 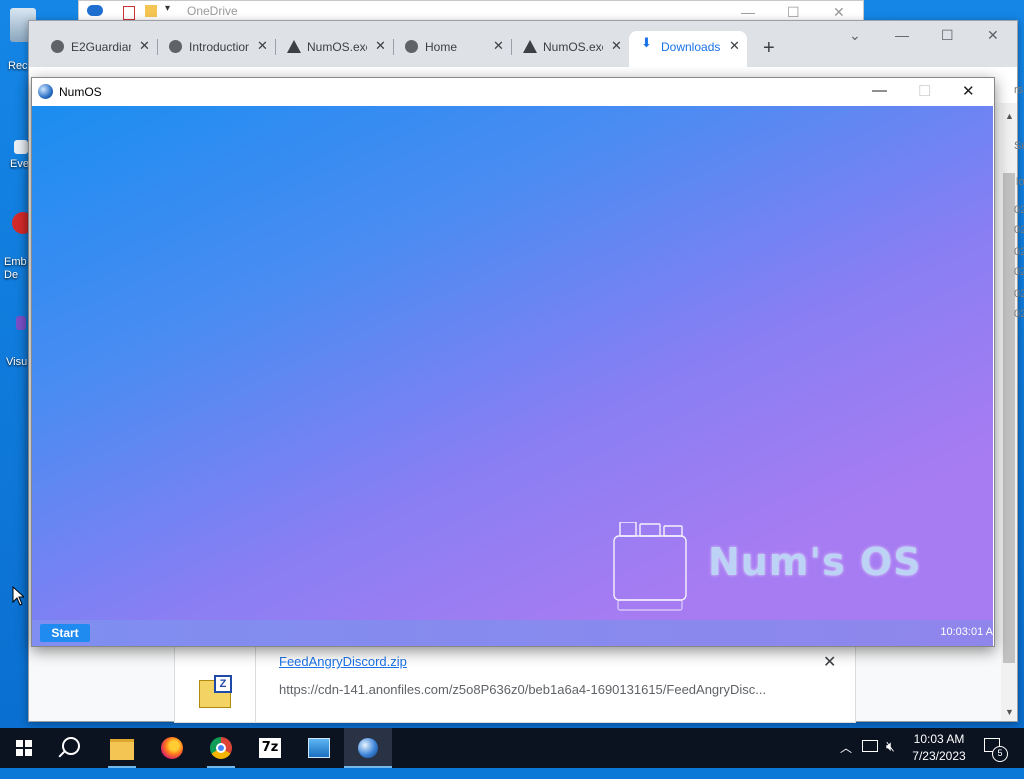 I want to click on new-tab-icon: +, so click(x=769, y=48).